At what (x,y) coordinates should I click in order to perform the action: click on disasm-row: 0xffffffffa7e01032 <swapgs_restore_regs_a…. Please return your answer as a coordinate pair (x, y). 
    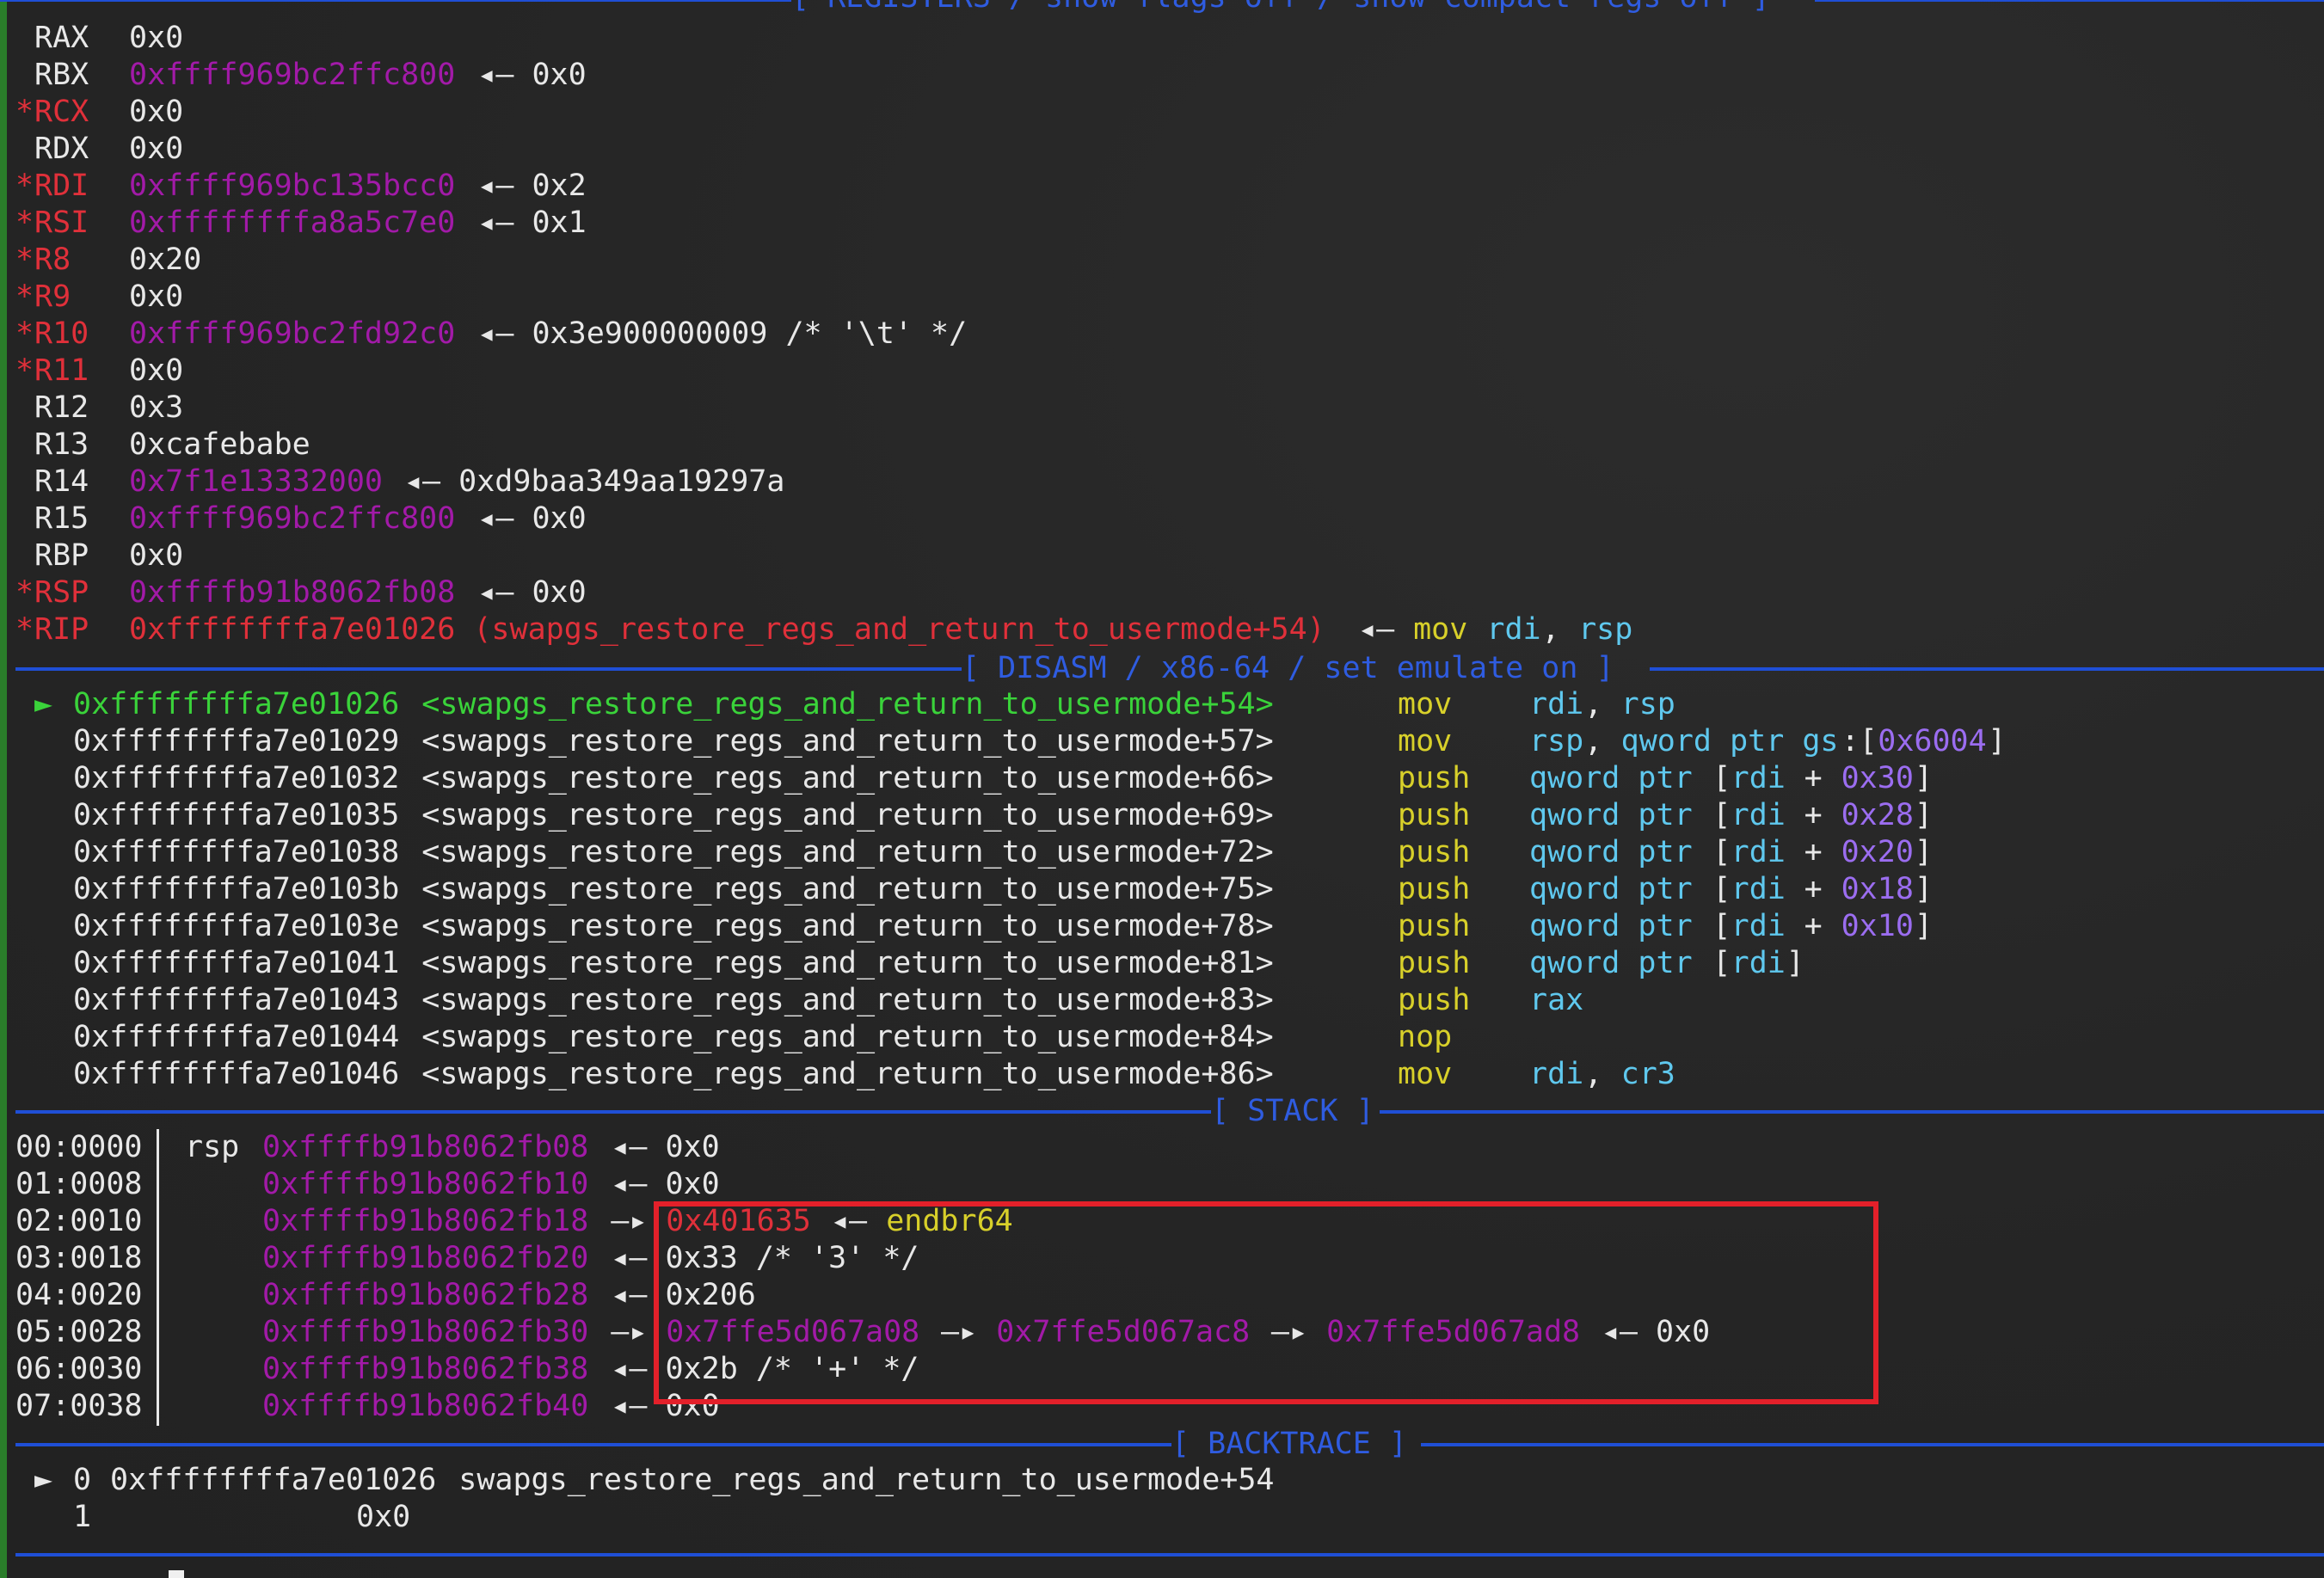
    Looking at the image, I should click on (1162, 778).